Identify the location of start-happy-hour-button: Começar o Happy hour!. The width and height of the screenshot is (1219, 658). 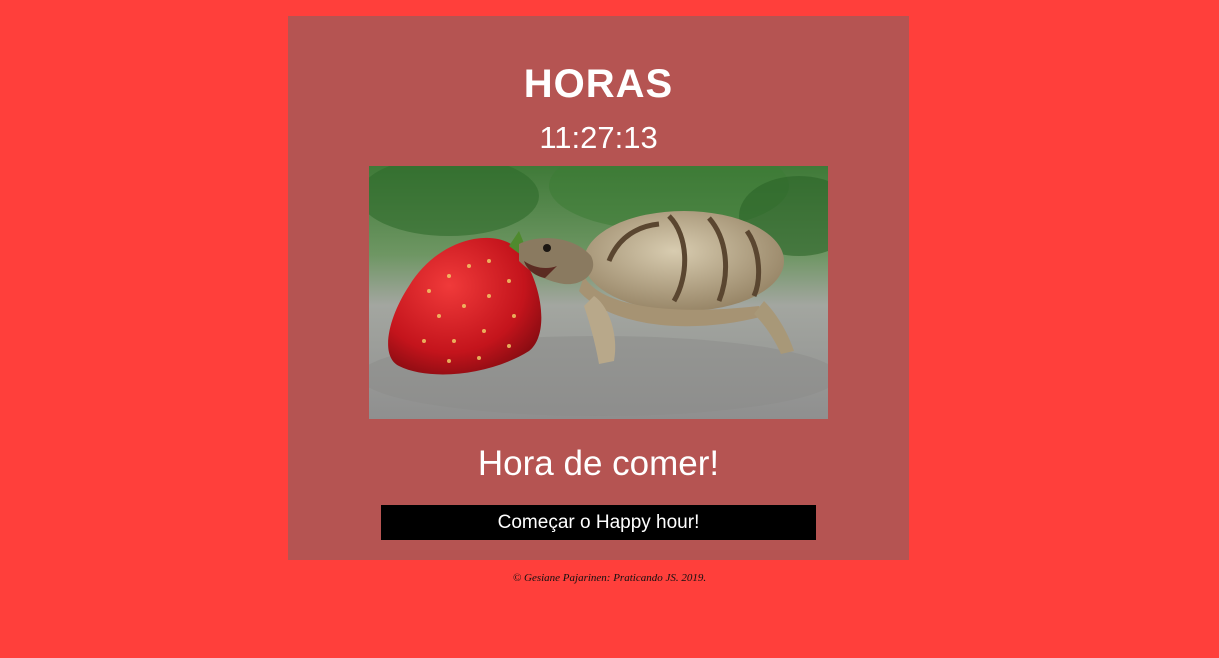
(598, 522).